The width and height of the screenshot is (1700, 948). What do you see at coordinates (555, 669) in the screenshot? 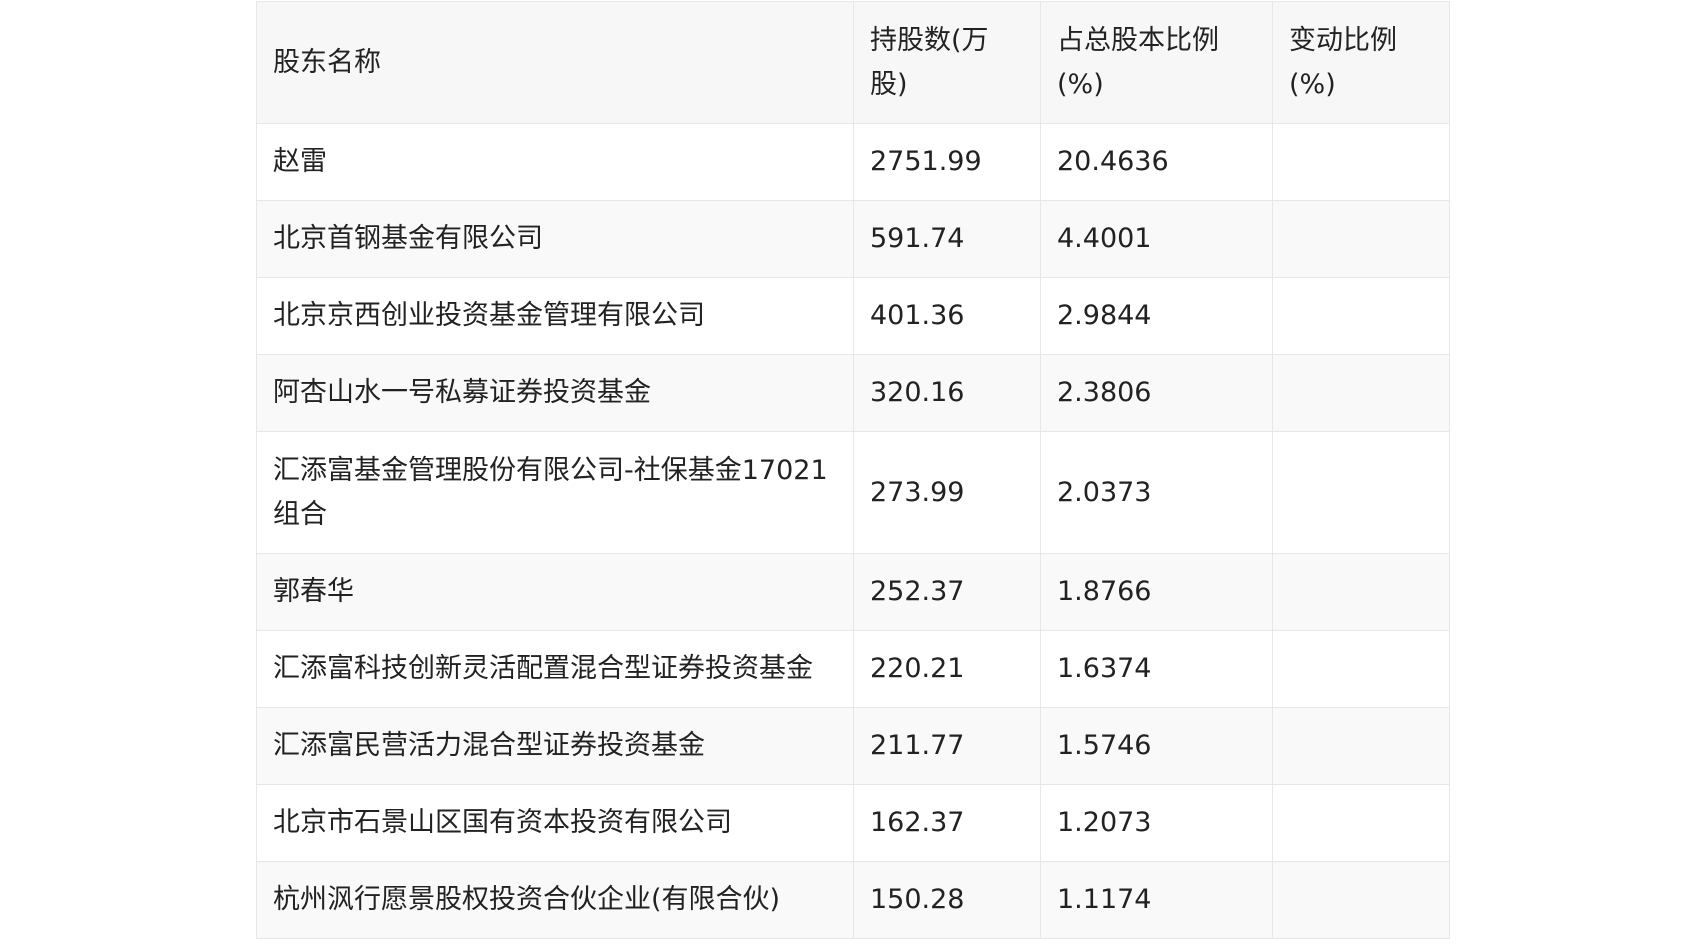
I see `cell-name: 汇添富科技创新灵活配置混合型证券投资基金` at bounding box center [555, 669].